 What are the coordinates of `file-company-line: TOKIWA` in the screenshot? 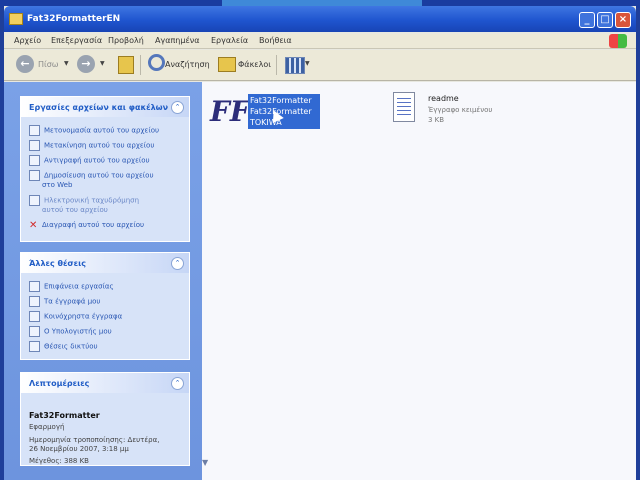 It's located at (266, 122).